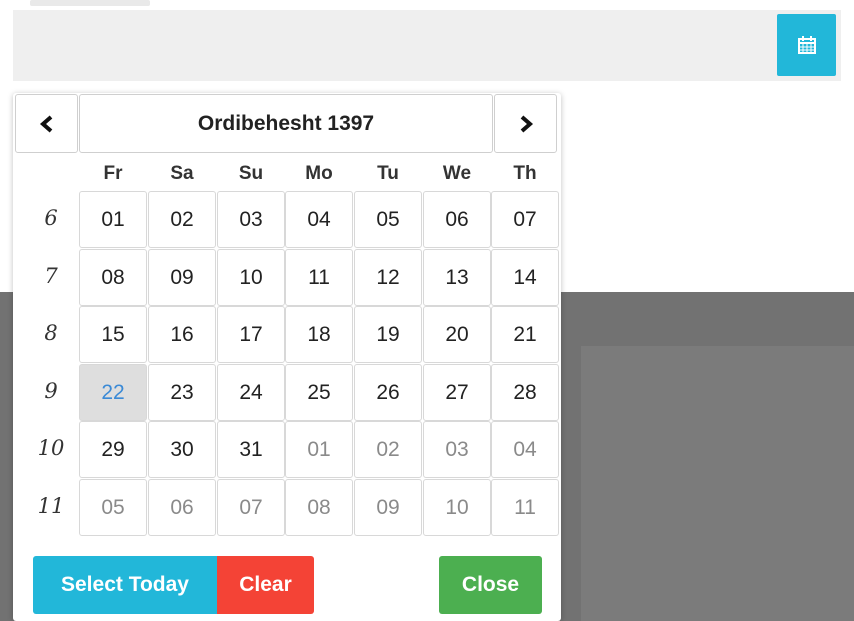 The height and width of the screenshot is (621, 854). I want to click on week-number: 7, so click(51, 276).